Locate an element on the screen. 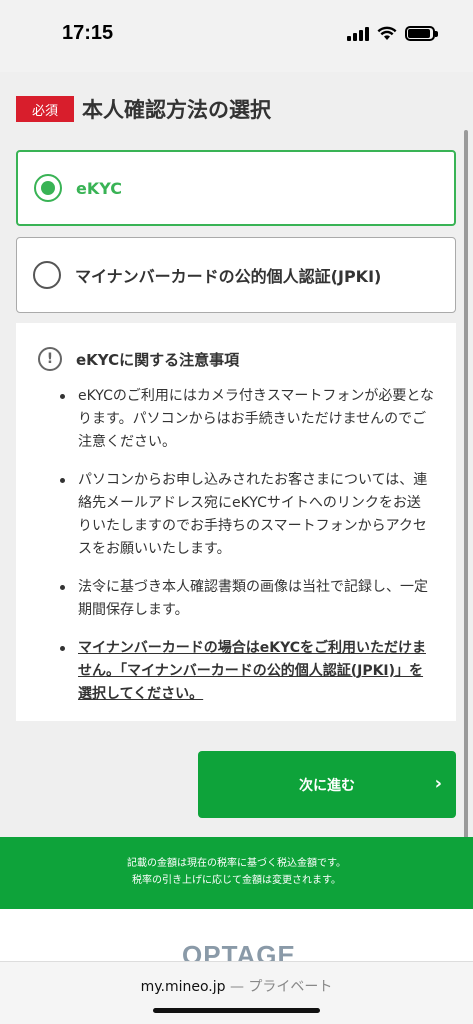 This screenshot has width=473, height=1024. url-line: my.mineo.jp — プライベート is located at coordinates (236, 986).